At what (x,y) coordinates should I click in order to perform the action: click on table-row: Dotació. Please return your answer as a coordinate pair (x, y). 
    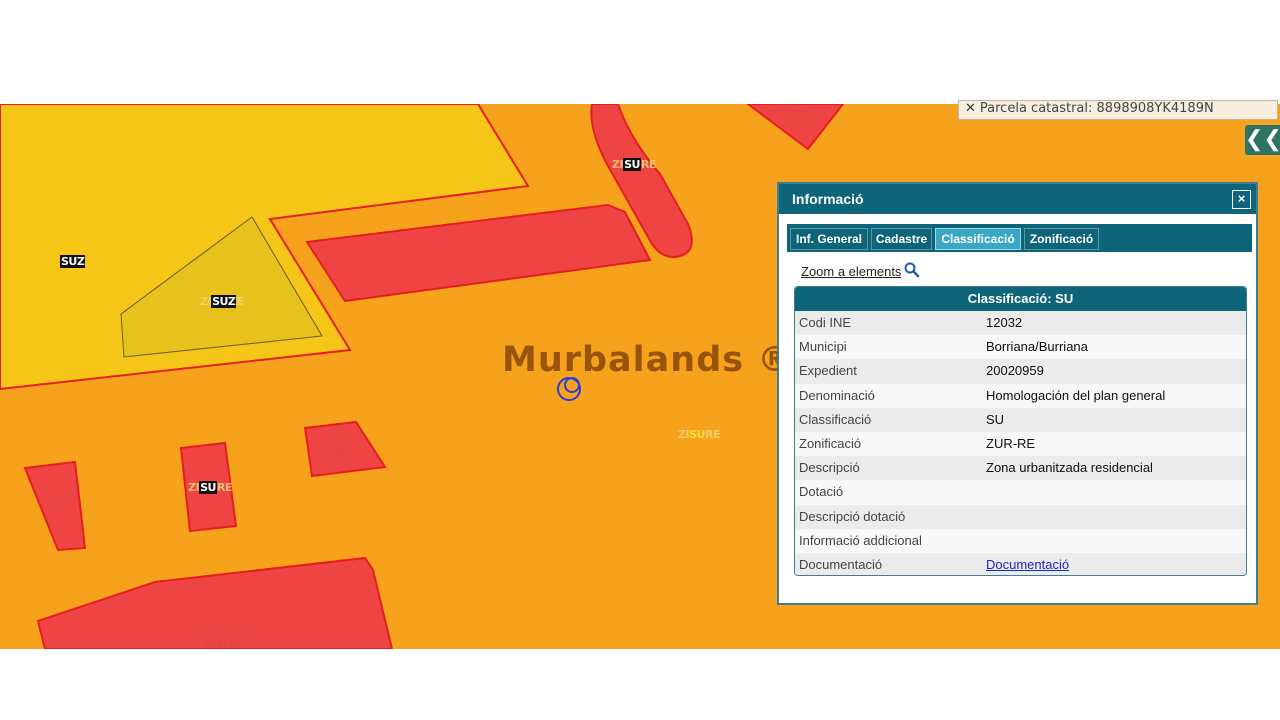
    Looking at the image, I should click on (1020, 492).